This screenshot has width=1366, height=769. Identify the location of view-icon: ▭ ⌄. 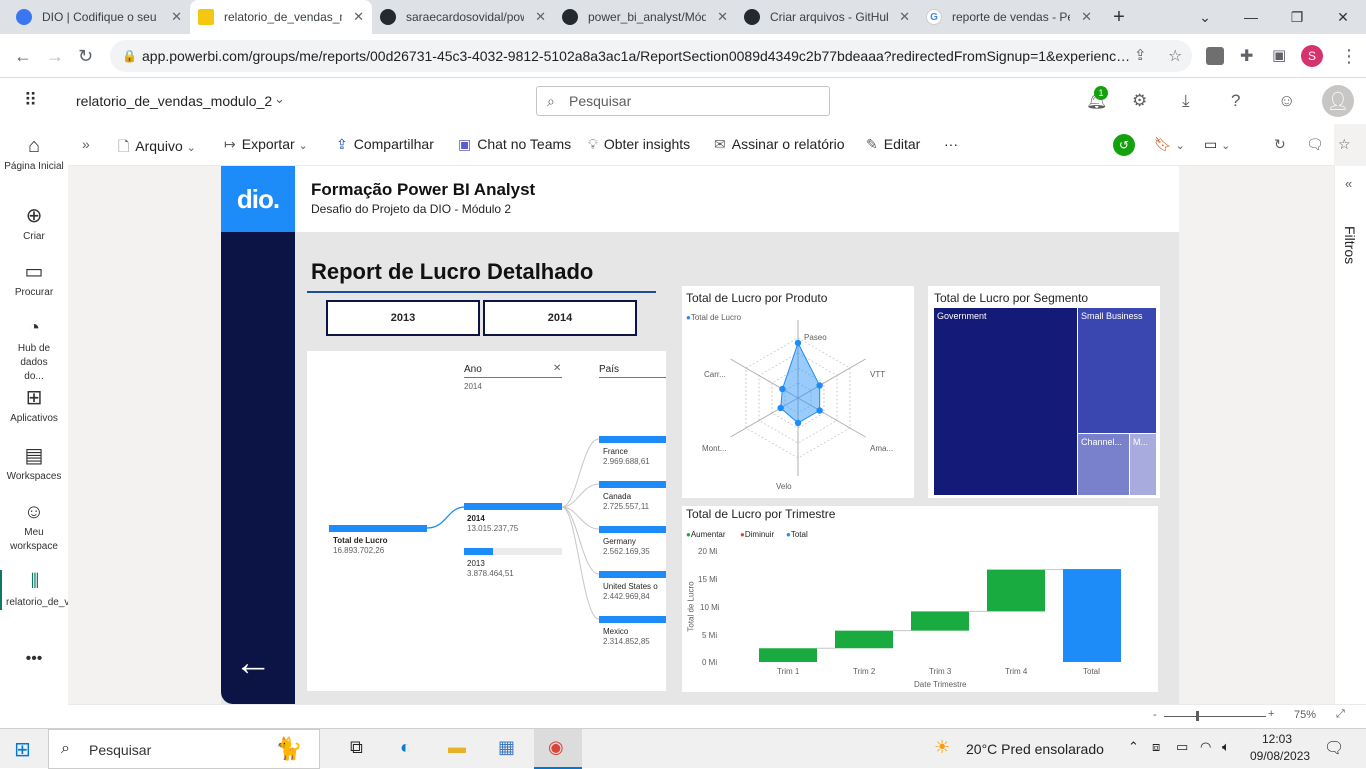
(1217, 144).